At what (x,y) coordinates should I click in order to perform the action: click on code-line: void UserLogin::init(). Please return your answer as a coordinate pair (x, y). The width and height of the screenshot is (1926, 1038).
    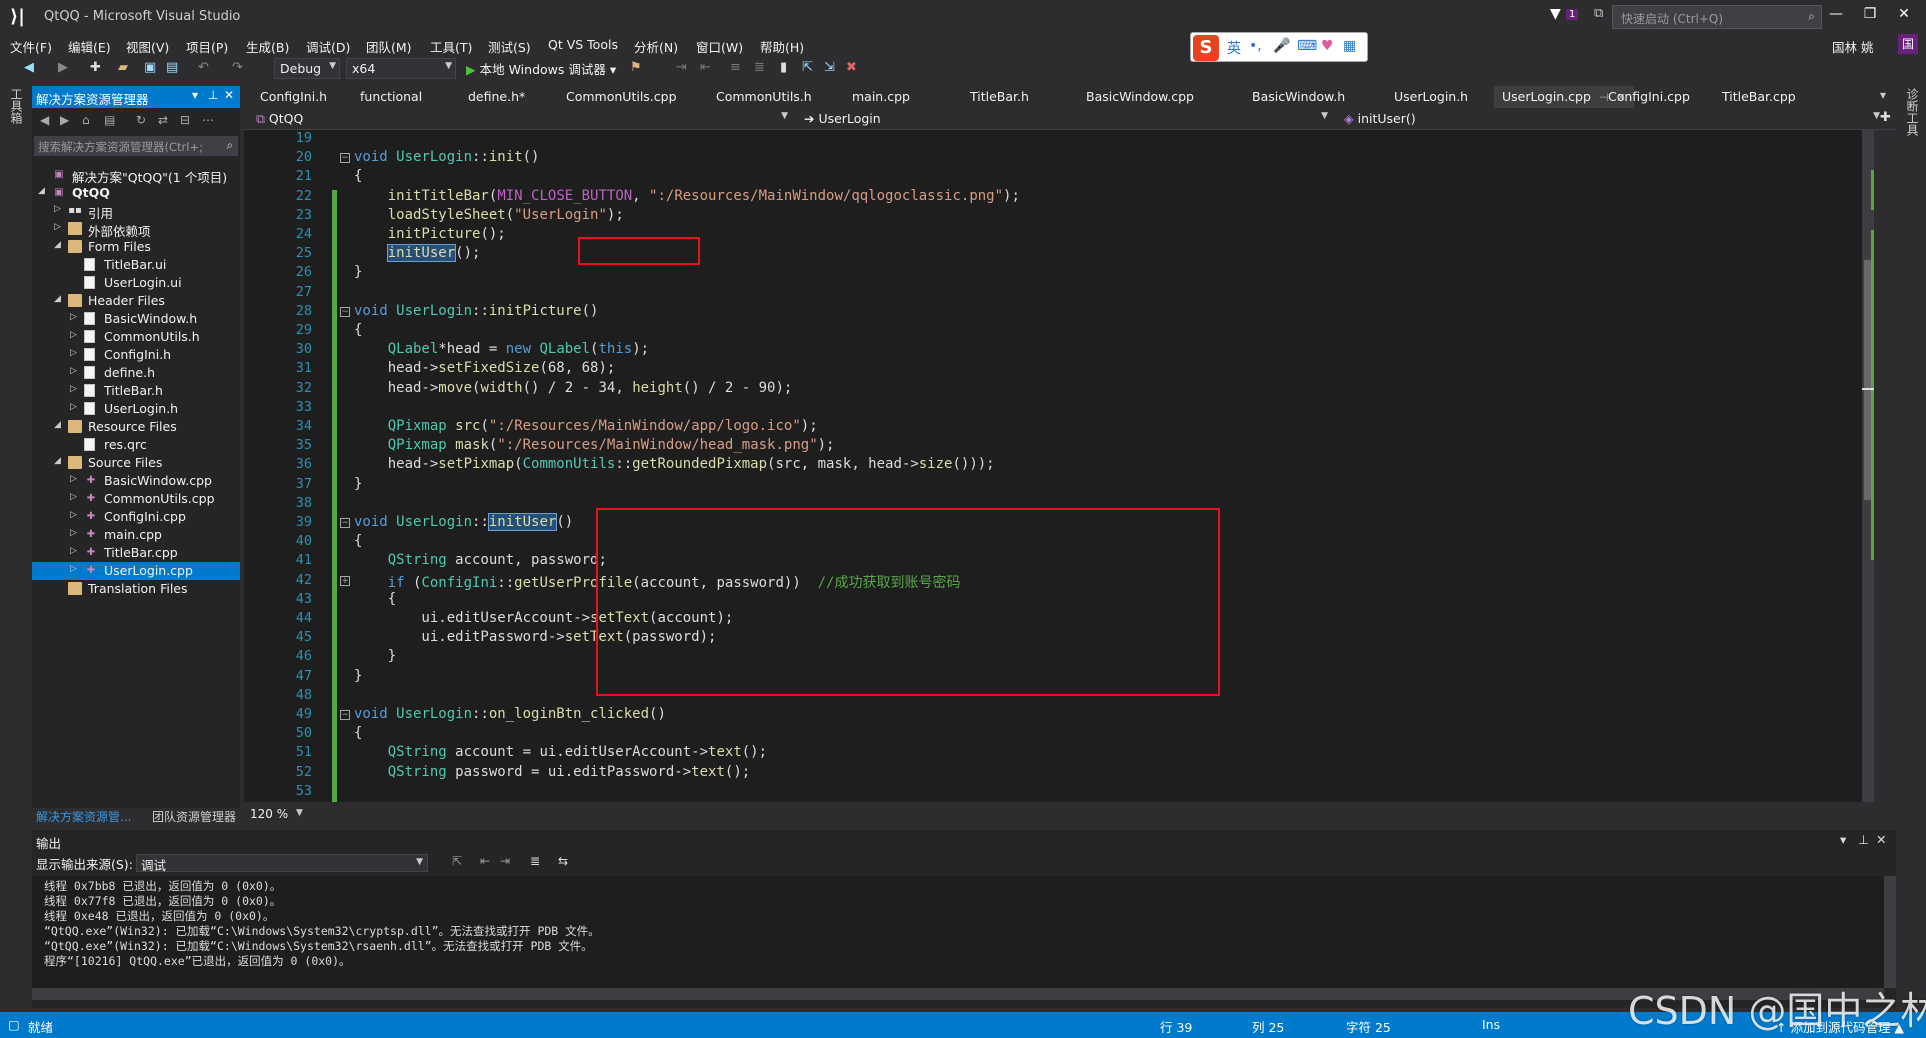
    Looking at the image, I should click on (446, 157).